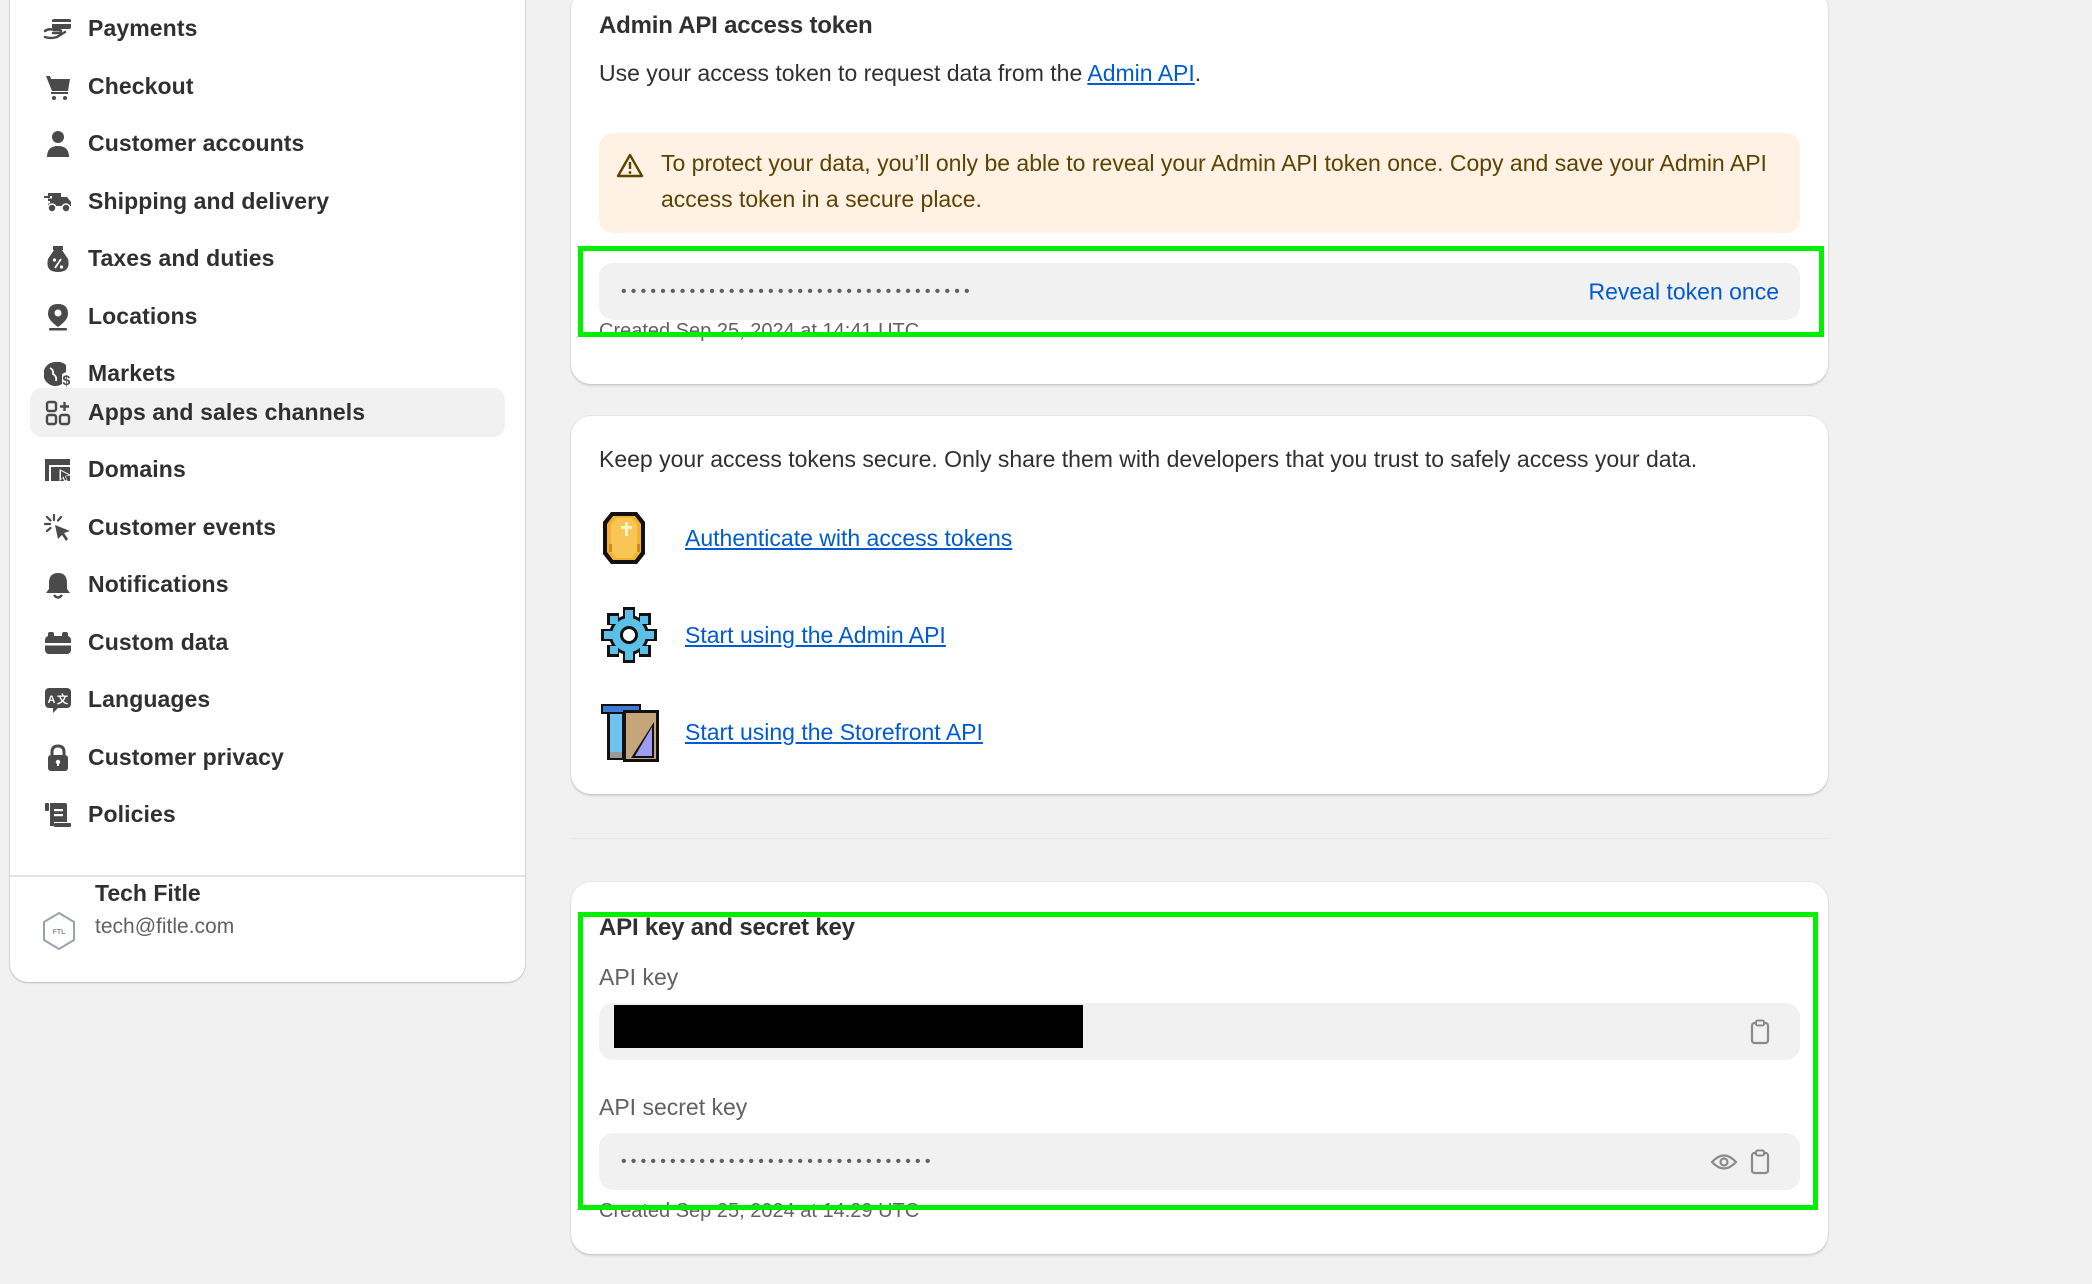 The image size is (2092, 1284). I want to click on sidebar-item-label: Taxes and duties, so click(181, 258).